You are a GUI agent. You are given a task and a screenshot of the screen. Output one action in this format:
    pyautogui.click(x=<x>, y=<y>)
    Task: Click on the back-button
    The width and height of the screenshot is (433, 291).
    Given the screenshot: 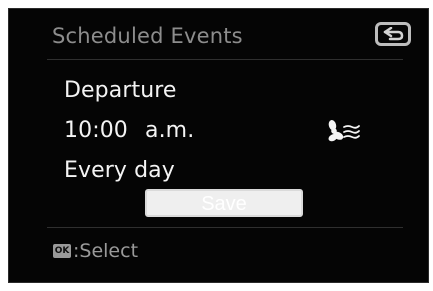 What is the action you would take?
    pyautogui.click(x=393, y=34)
    